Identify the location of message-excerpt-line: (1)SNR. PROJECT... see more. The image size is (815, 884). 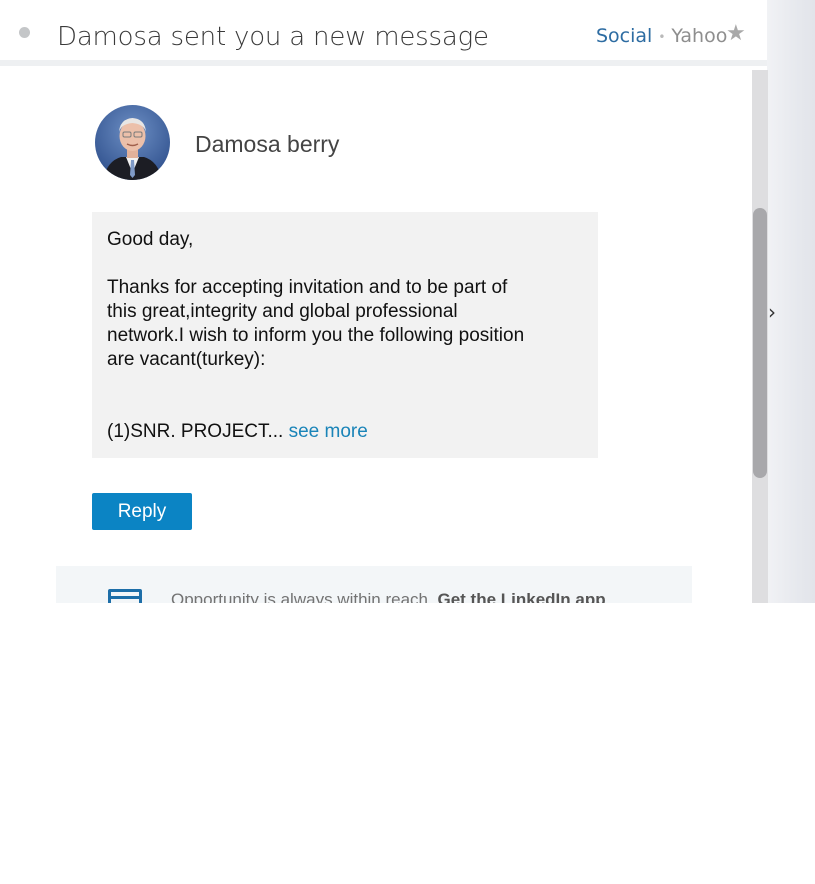
(345, 432).